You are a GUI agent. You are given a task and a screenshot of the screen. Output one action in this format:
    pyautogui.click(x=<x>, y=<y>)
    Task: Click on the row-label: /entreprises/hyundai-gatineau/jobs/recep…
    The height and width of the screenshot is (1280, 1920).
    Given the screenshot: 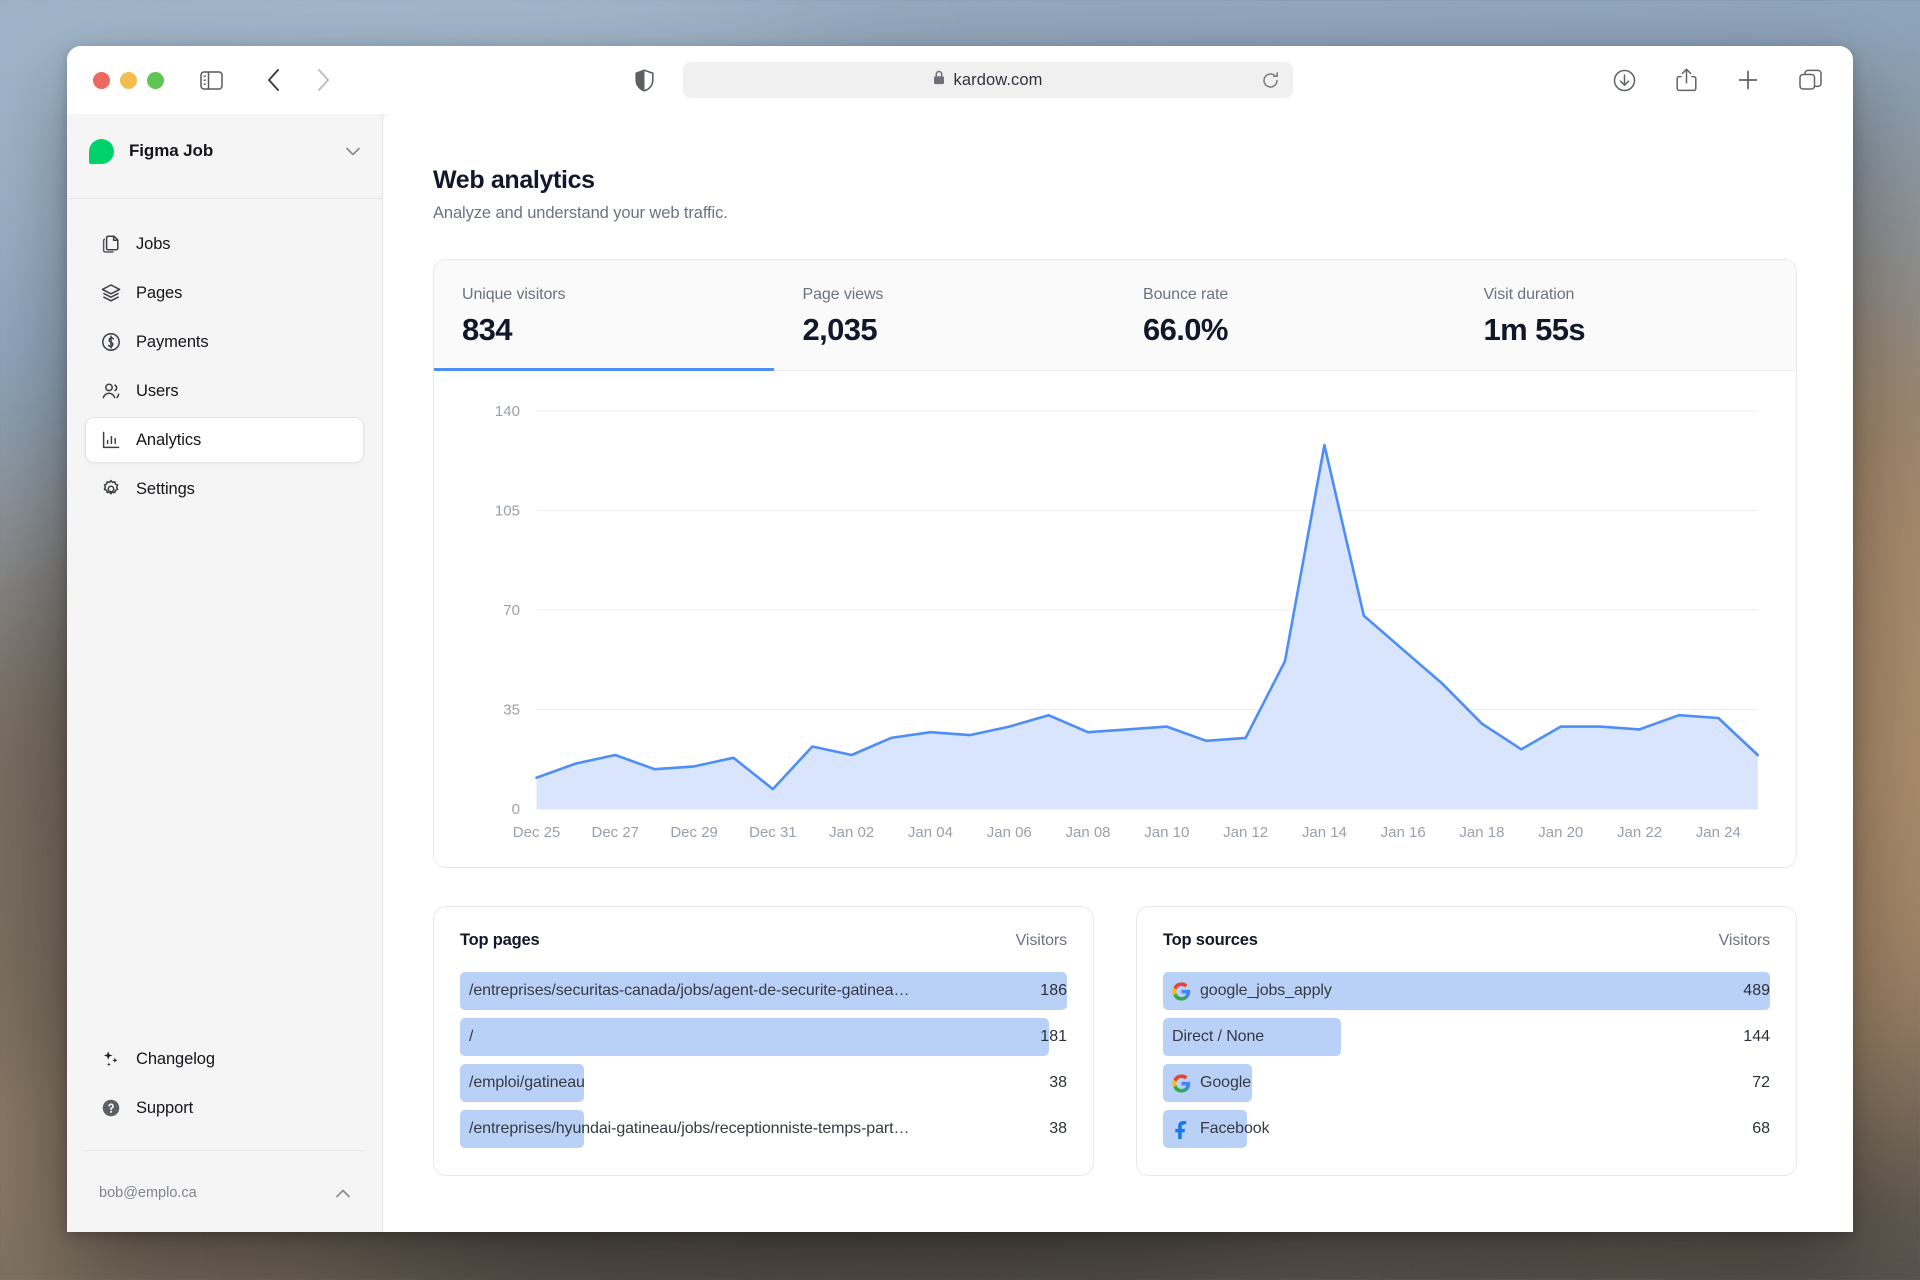 What is the action you would take?
    pyautogui.click(x=689, y=1128)
    